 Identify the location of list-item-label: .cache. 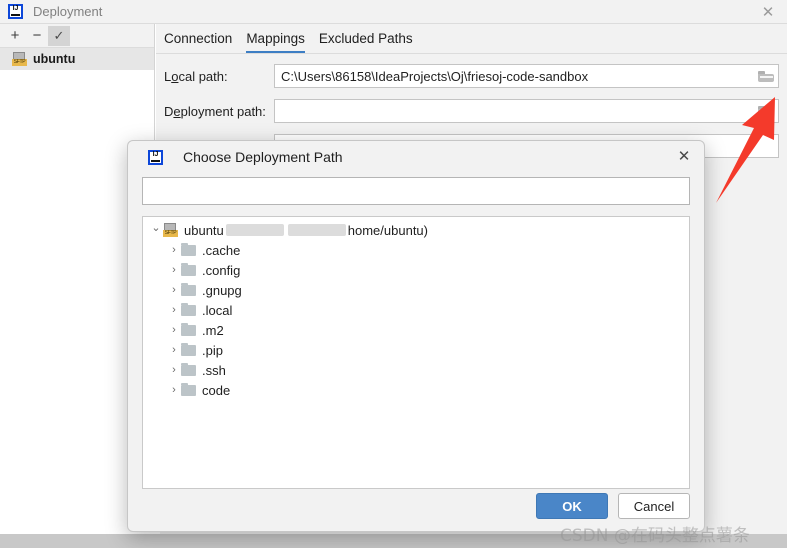
(221, 250).